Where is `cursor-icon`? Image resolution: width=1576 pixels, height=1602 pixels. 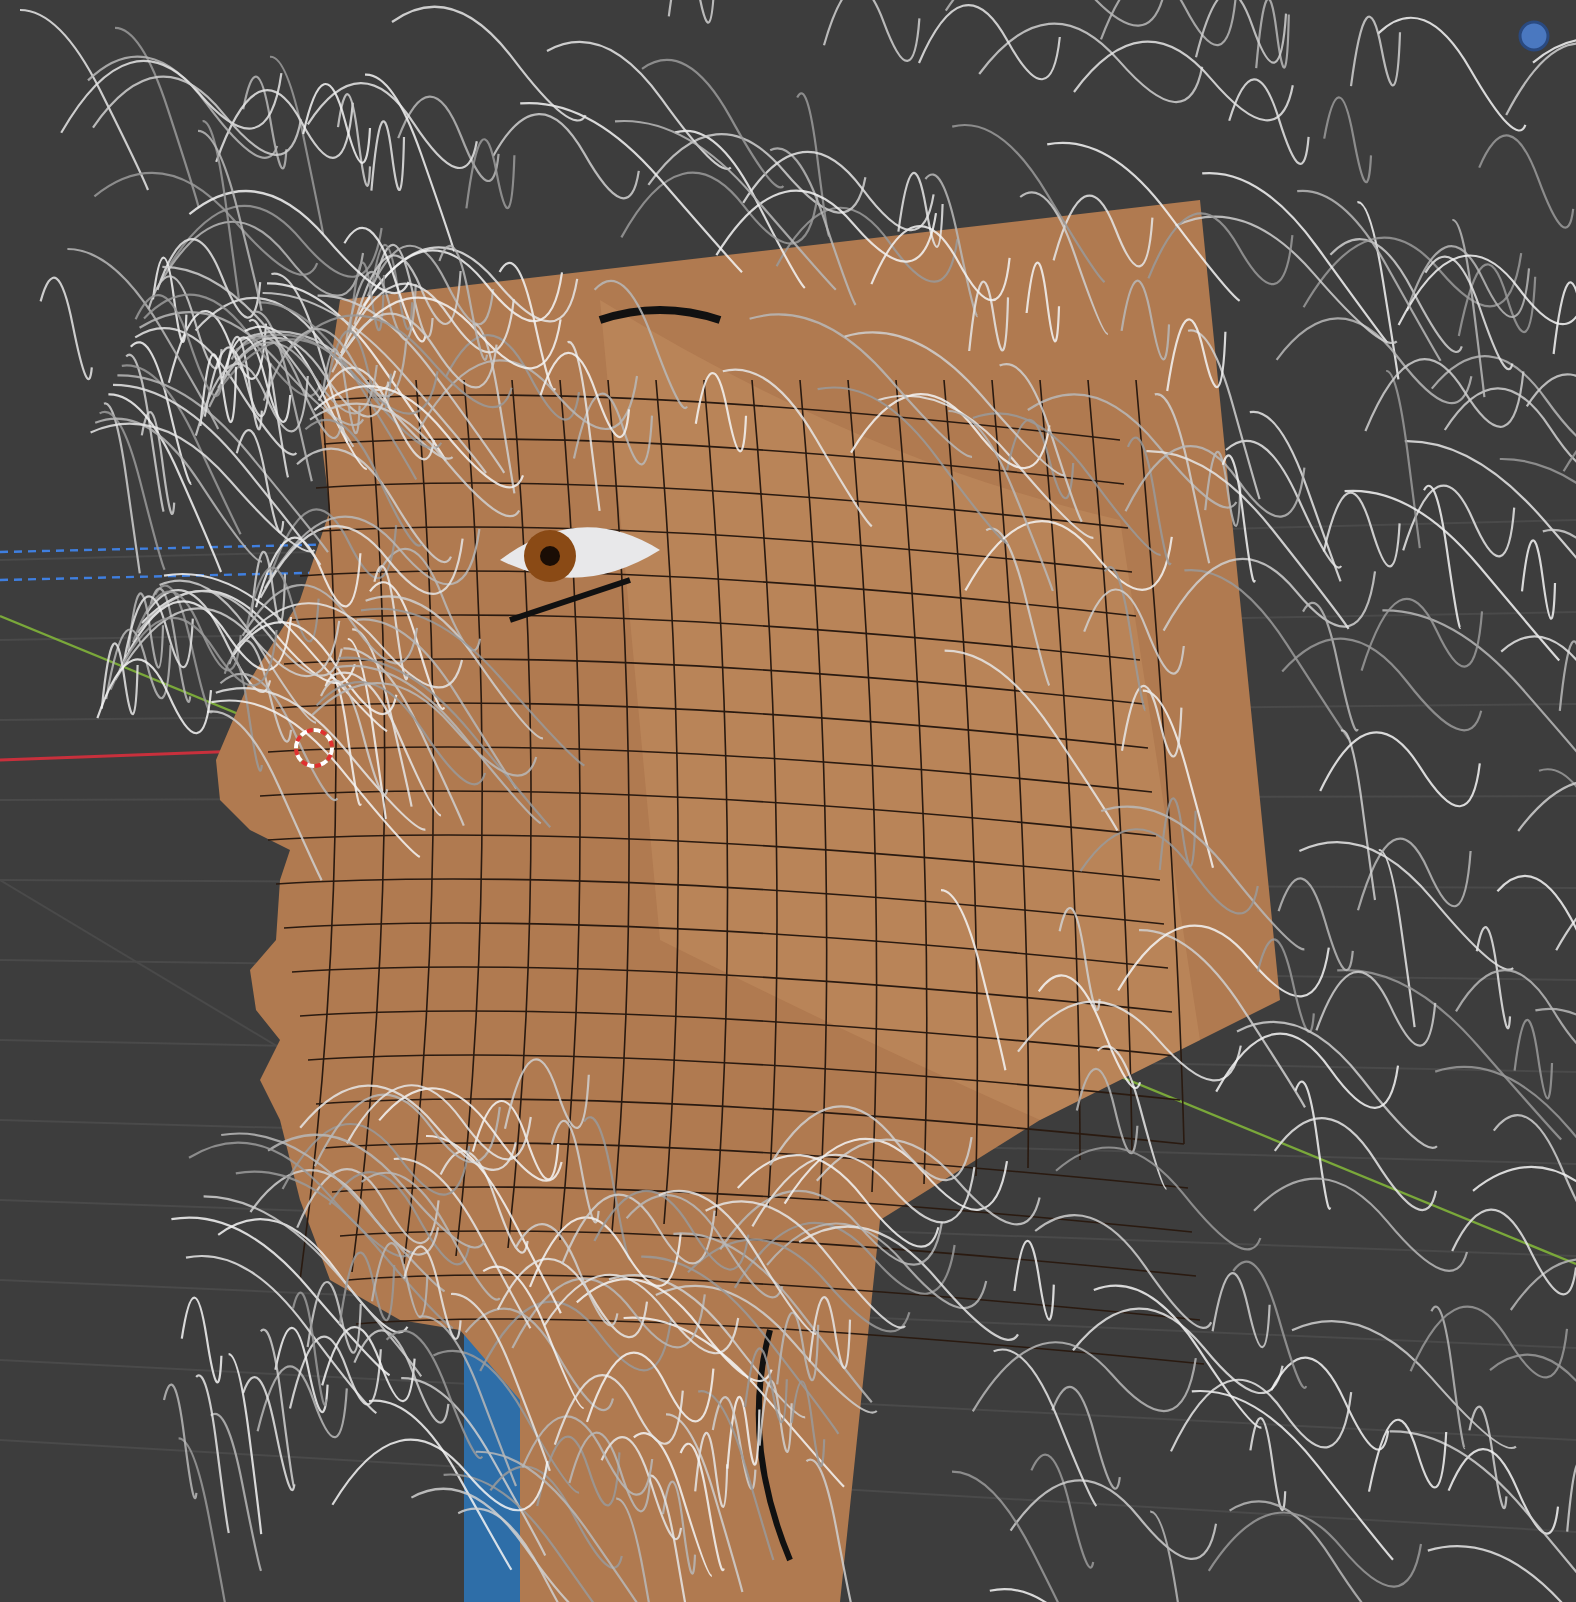
cursor-icon is located at coordinates (314, 748).